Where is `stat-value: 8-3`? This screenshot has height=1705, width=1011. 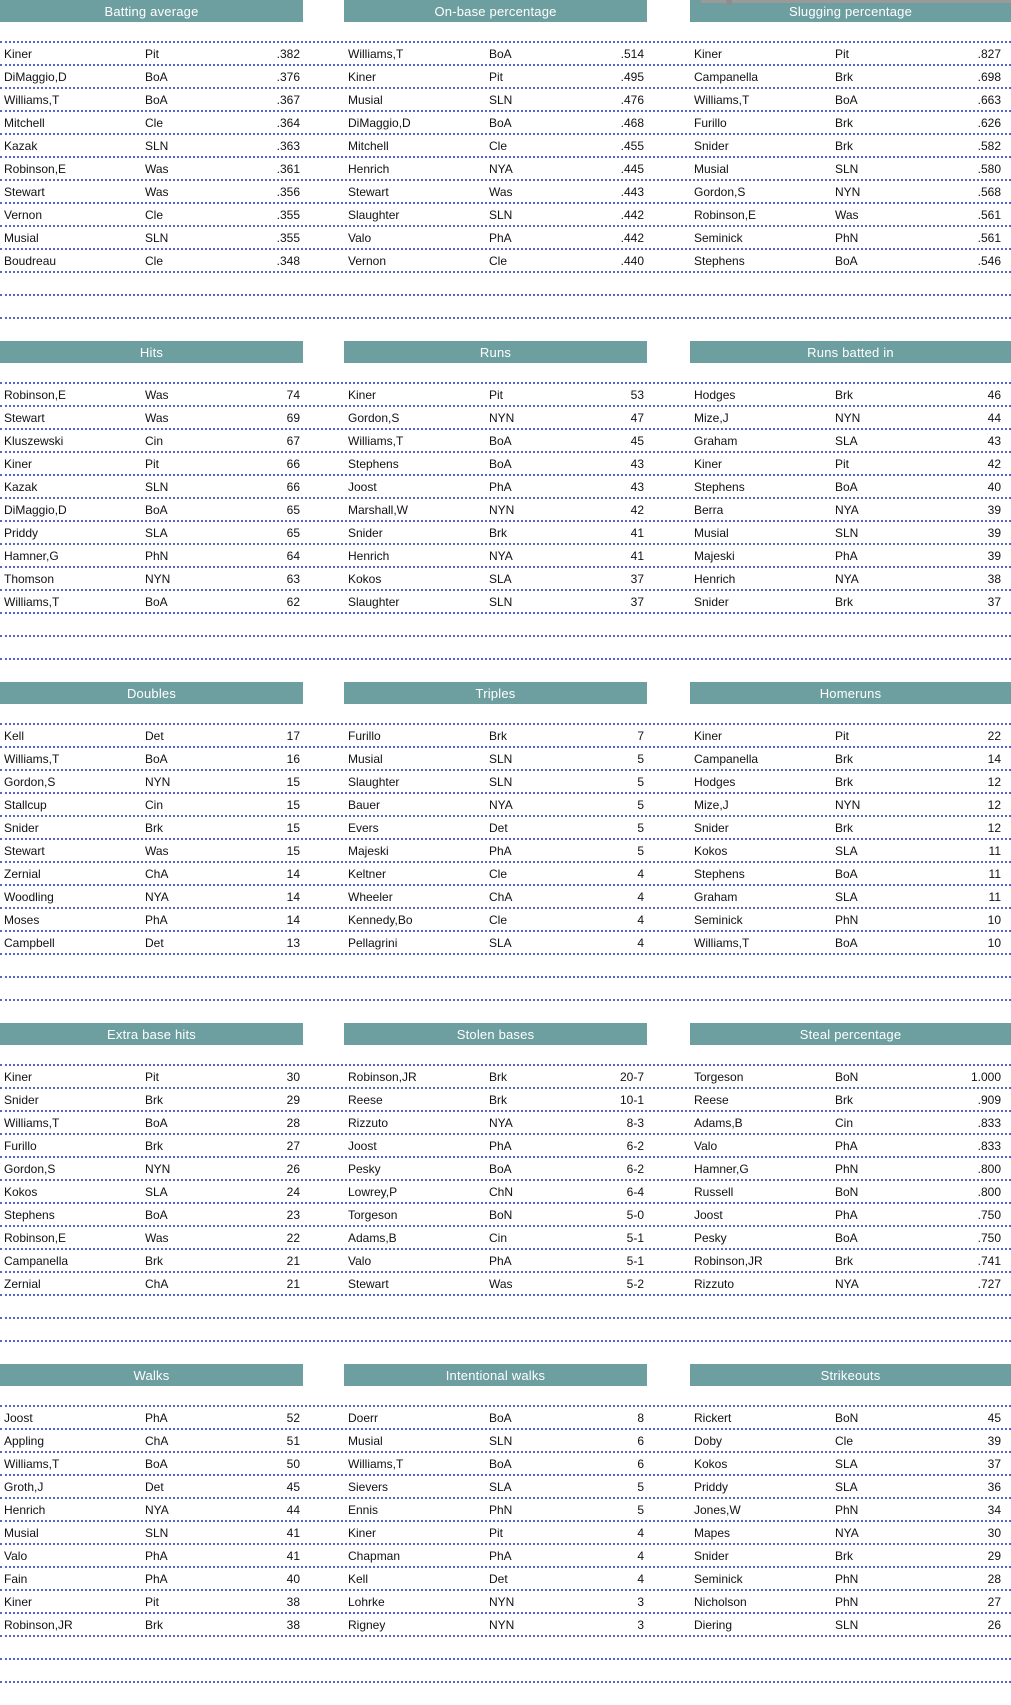
stat-value: 8-3 is located at coordinates (635, 1122).